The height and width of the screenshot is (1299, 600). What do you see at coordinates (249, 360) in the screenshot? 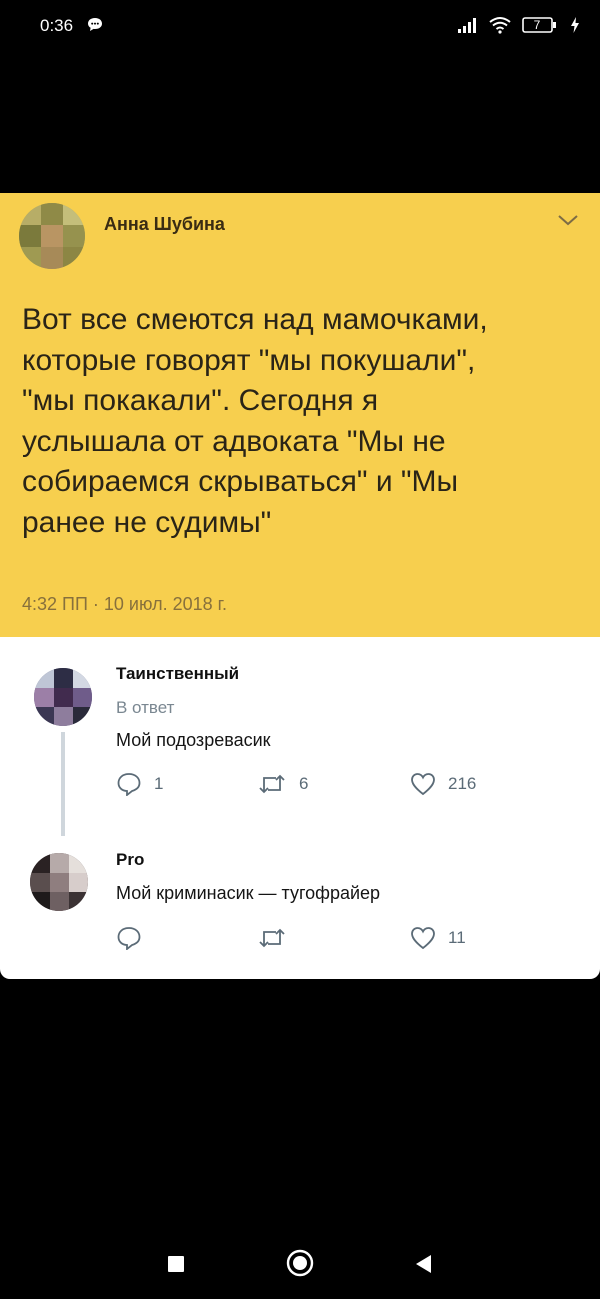
I see `tweet-text-line: которые говорят "мы покушали",` at bounding box center [249, 360].